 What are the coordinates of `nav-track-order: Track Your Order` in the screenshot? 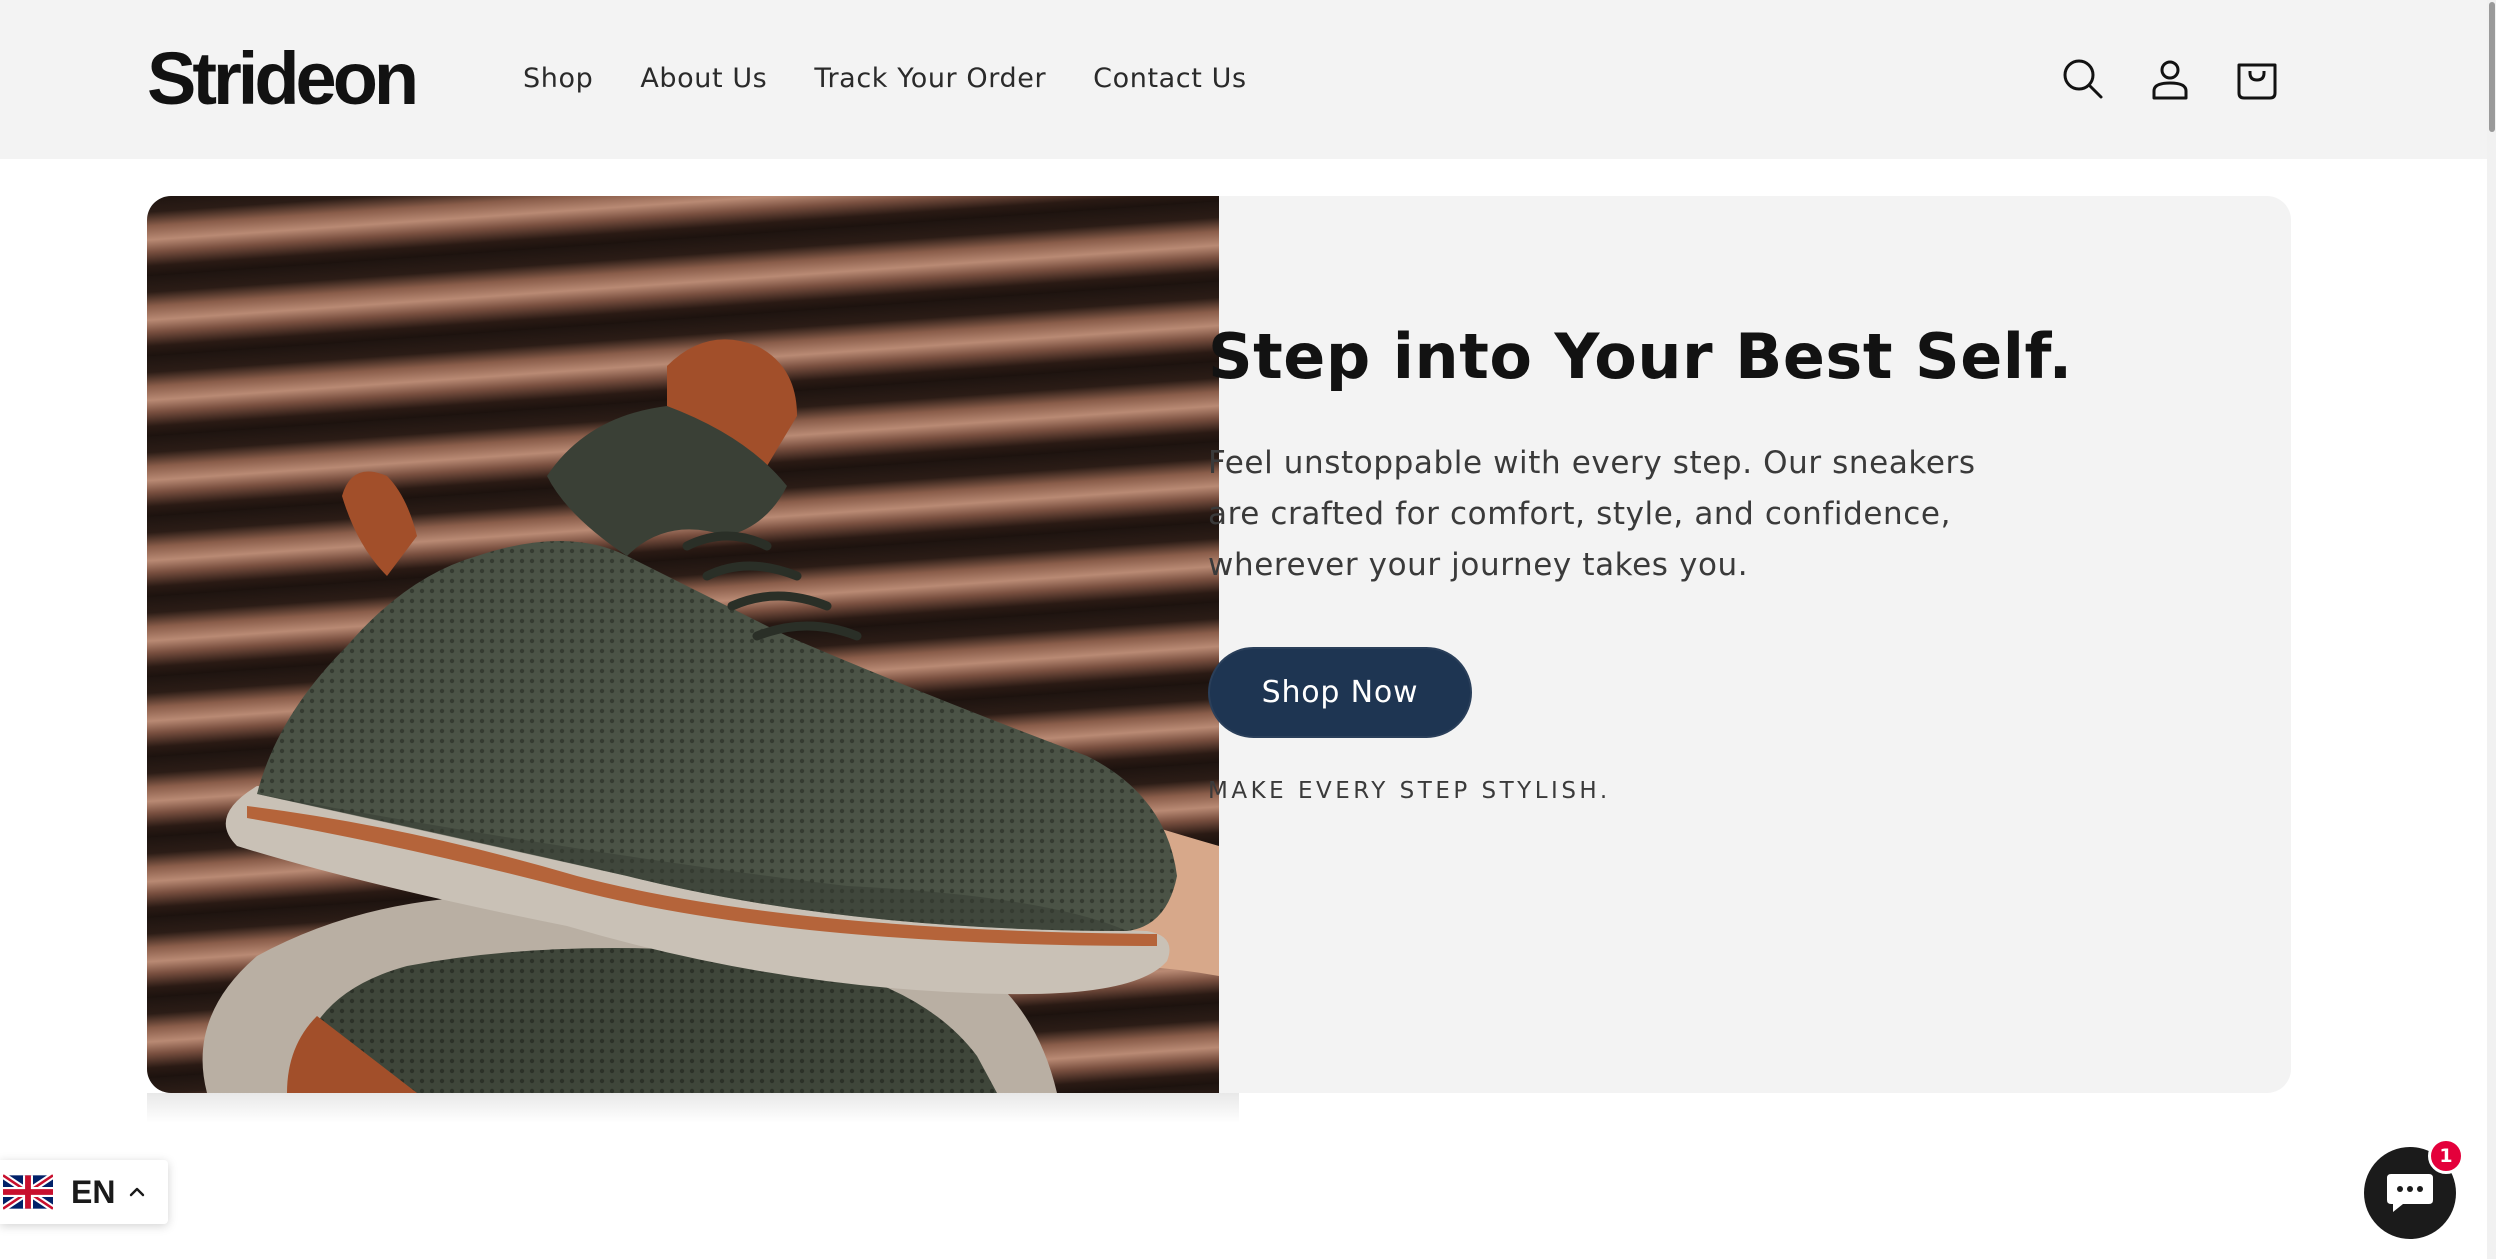 It's located at (930, 79).